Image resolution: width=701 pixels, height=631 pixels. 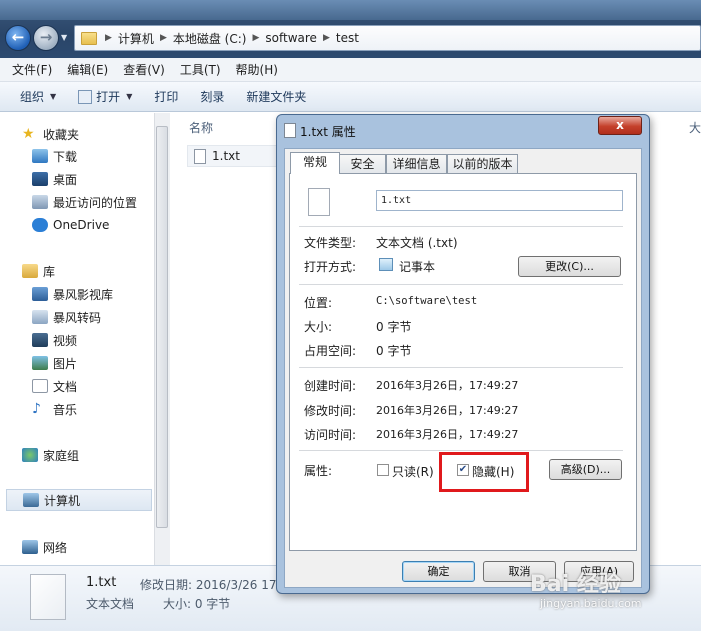 I want to click on picture-icon, so click(x=40, y=363).